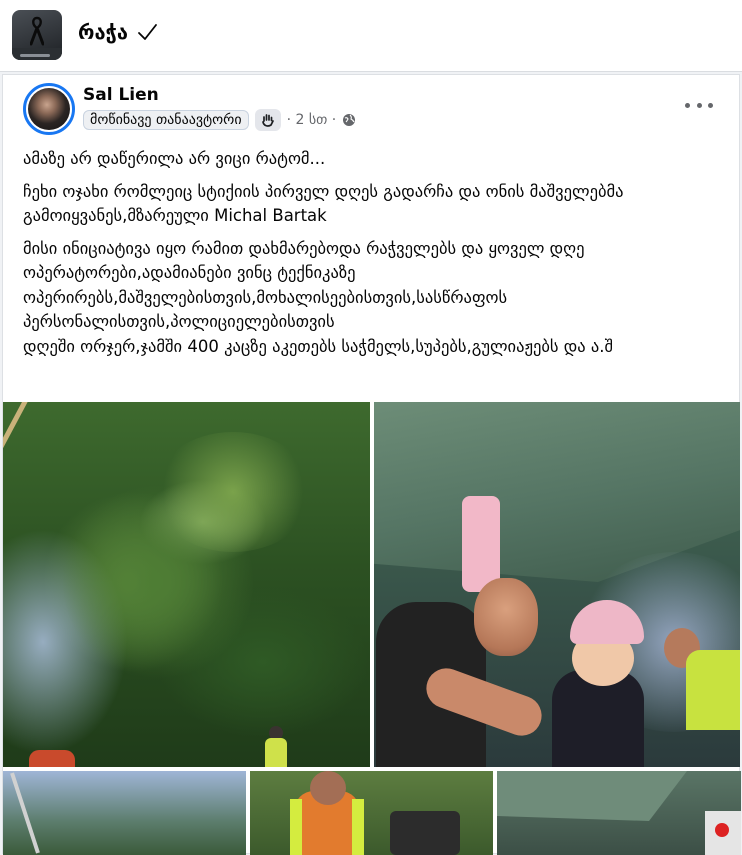 The width and height of the screenshot is (742, 855). What do you see at coordinates (147, 32) in the screenshot?
I see `check-icon` at bounding box center [147, 32].